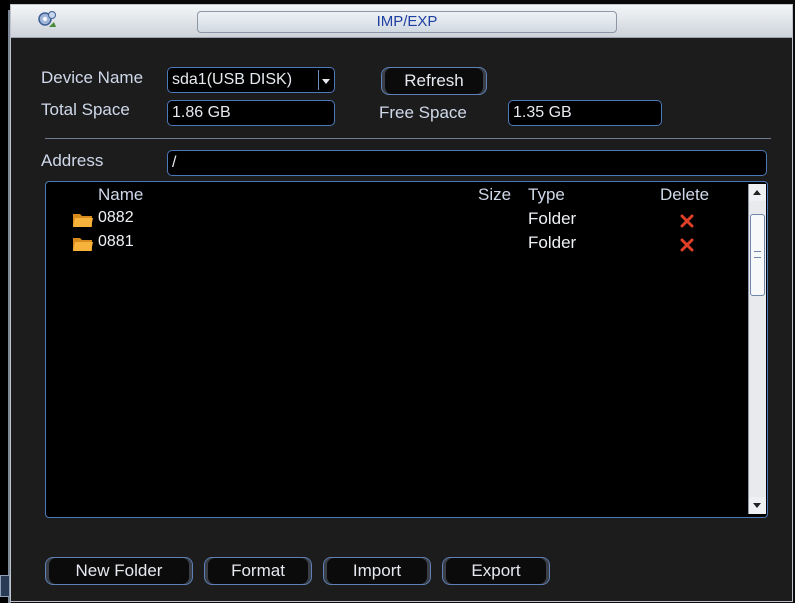  What do you see at coordinates (5, 586) in the screenshot?
I see `edge-knob` at bounding box center [5, 586].